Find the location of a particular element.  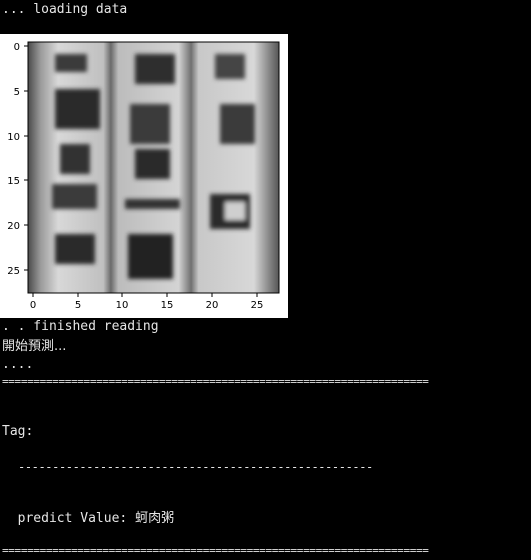

y-tick-label: 0 is located at coordinates (17, 47).